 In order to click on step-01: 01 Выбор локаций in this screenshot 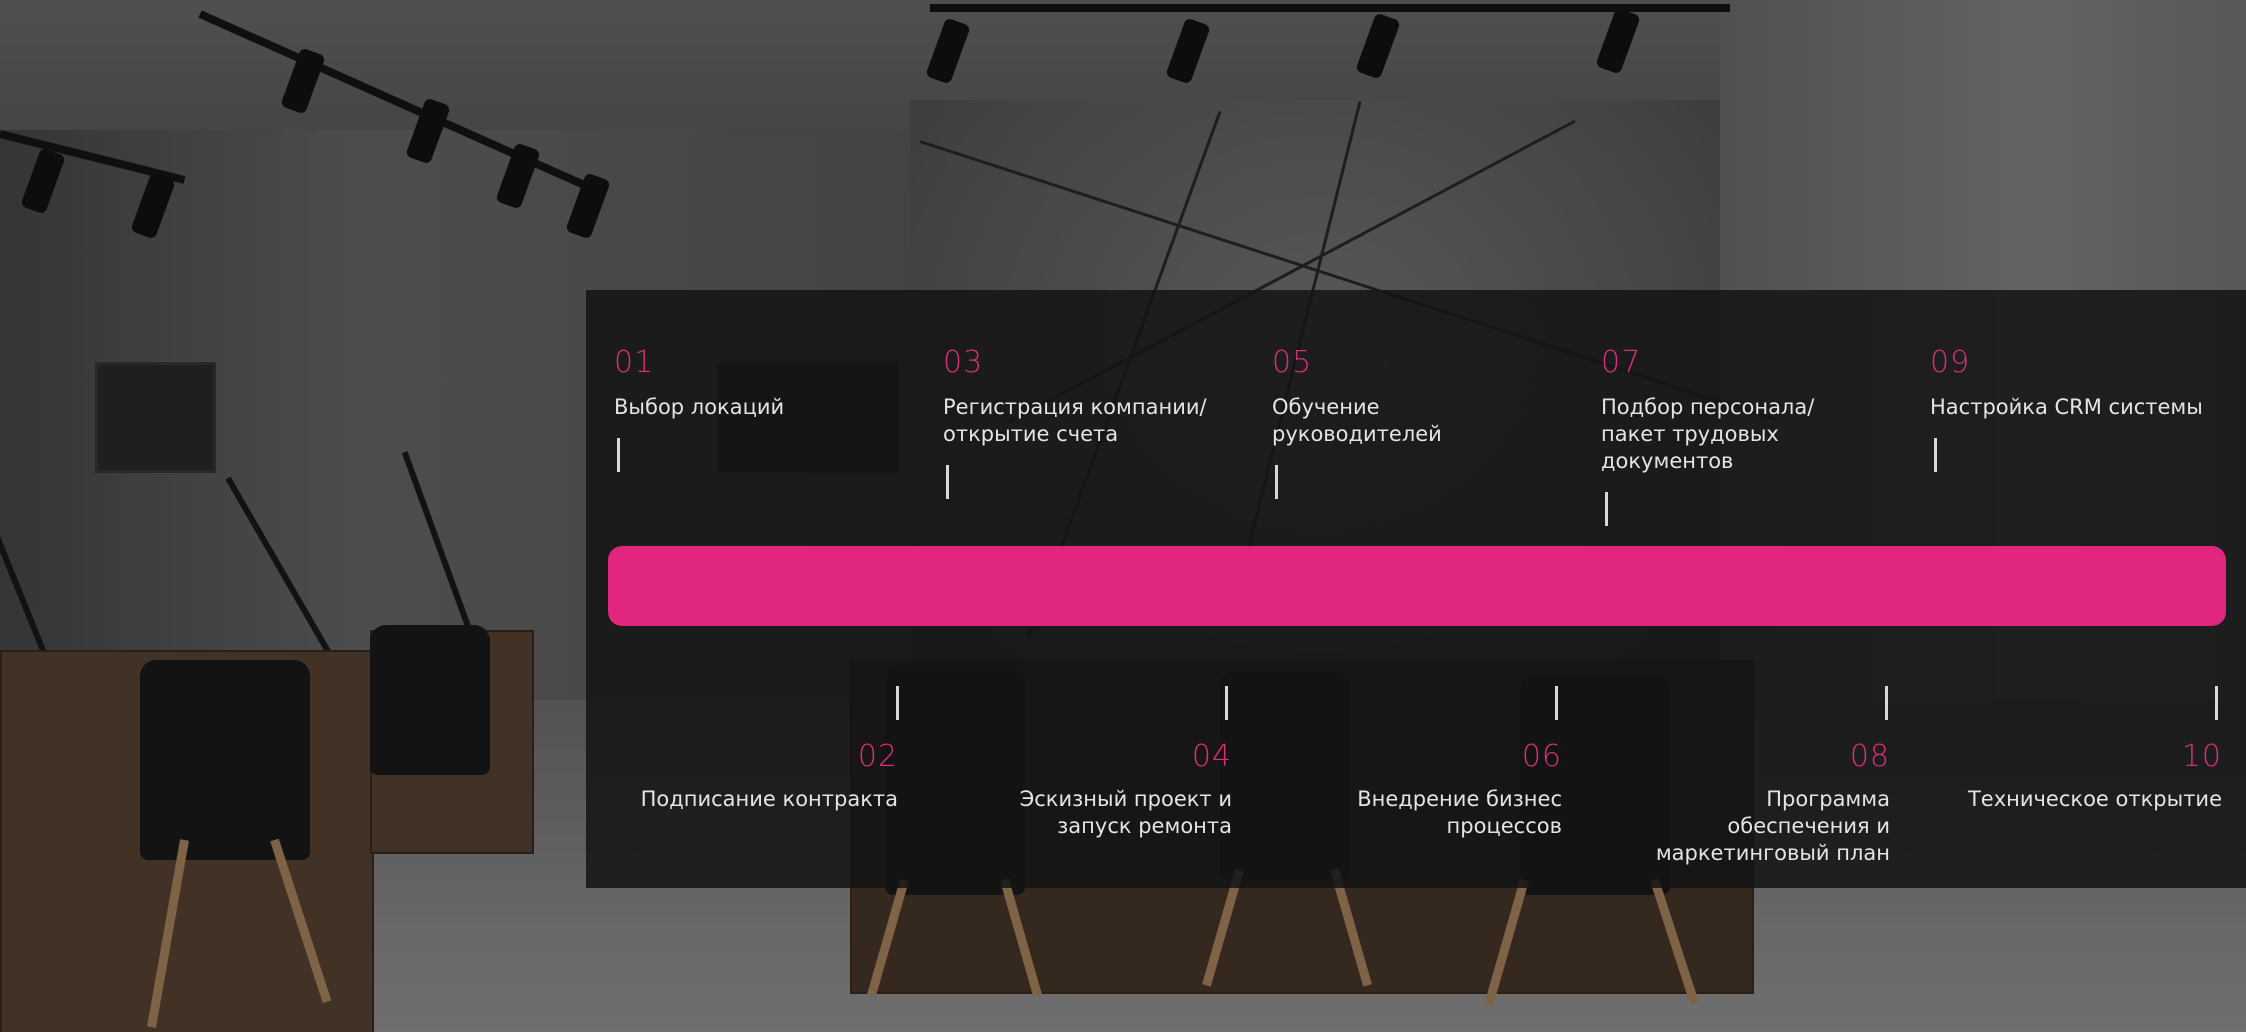, I will do `click(774, 383)`.